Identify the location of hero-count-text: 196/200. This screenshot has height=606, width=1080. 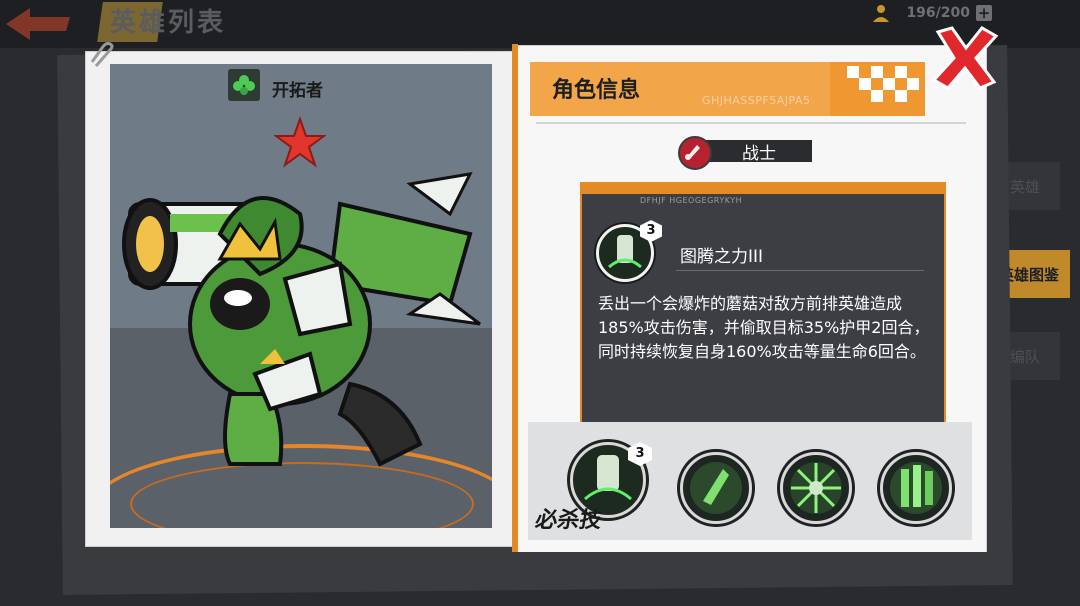
(938, 13).